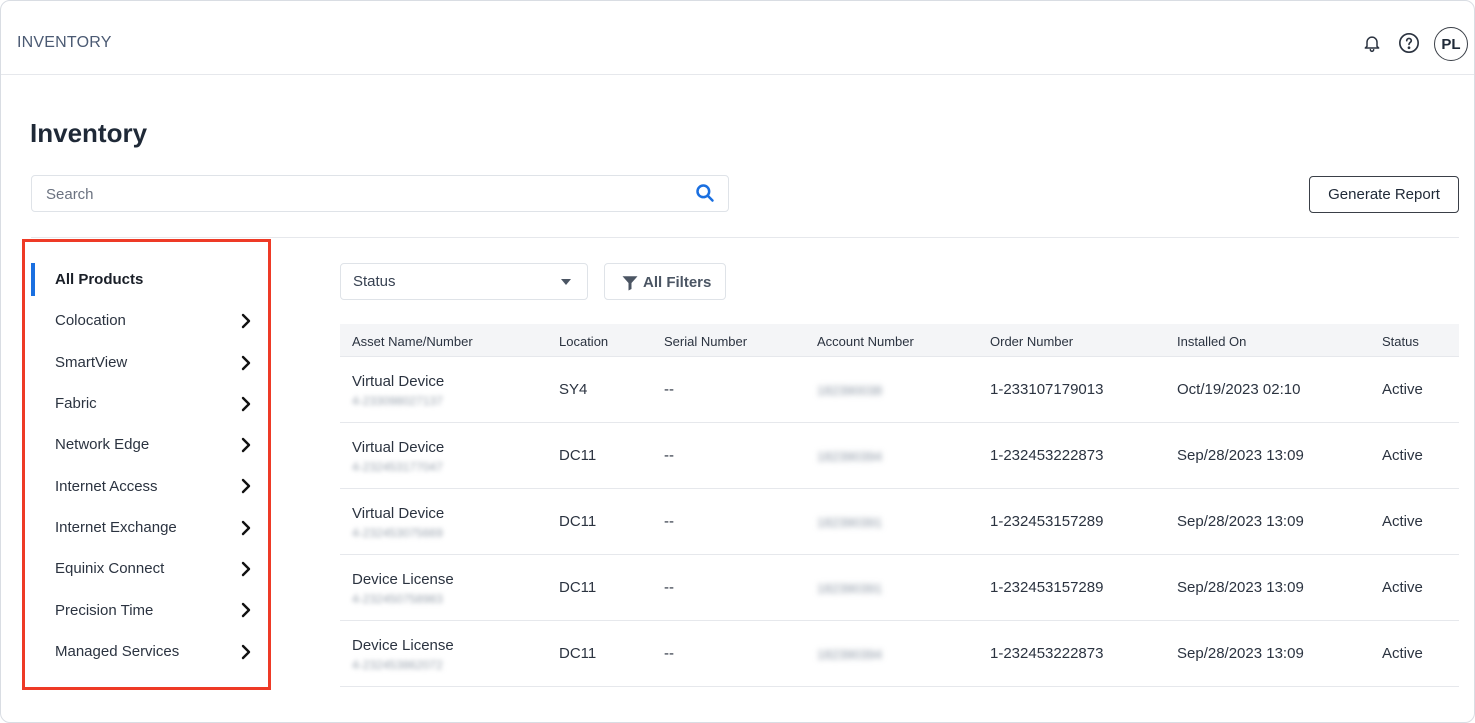 Image resolution: width=1475 pixels, height=723 pixels. What do you see at coordinates (364, 194) in the screenshot?
I see `search-input` at bounding box center [364, 194].